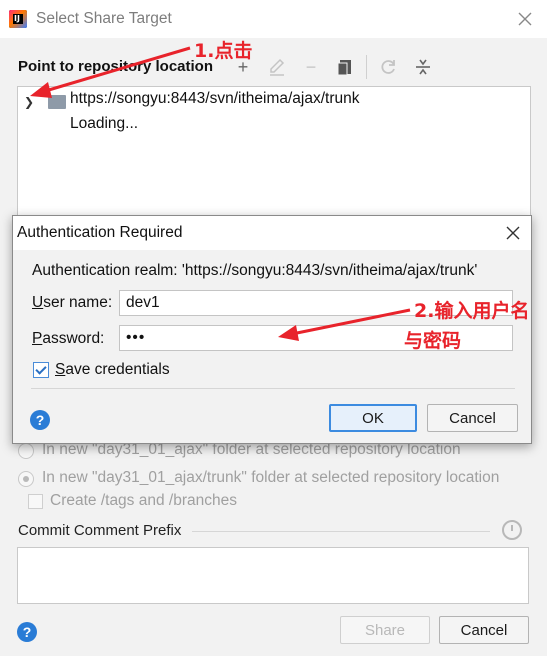 This screenshot has width=547, height=656. What do you see at coordinates (223, 51) in the screenshot?
I see `annotation-step1: 1.点击` at bounding box center [223, 51].